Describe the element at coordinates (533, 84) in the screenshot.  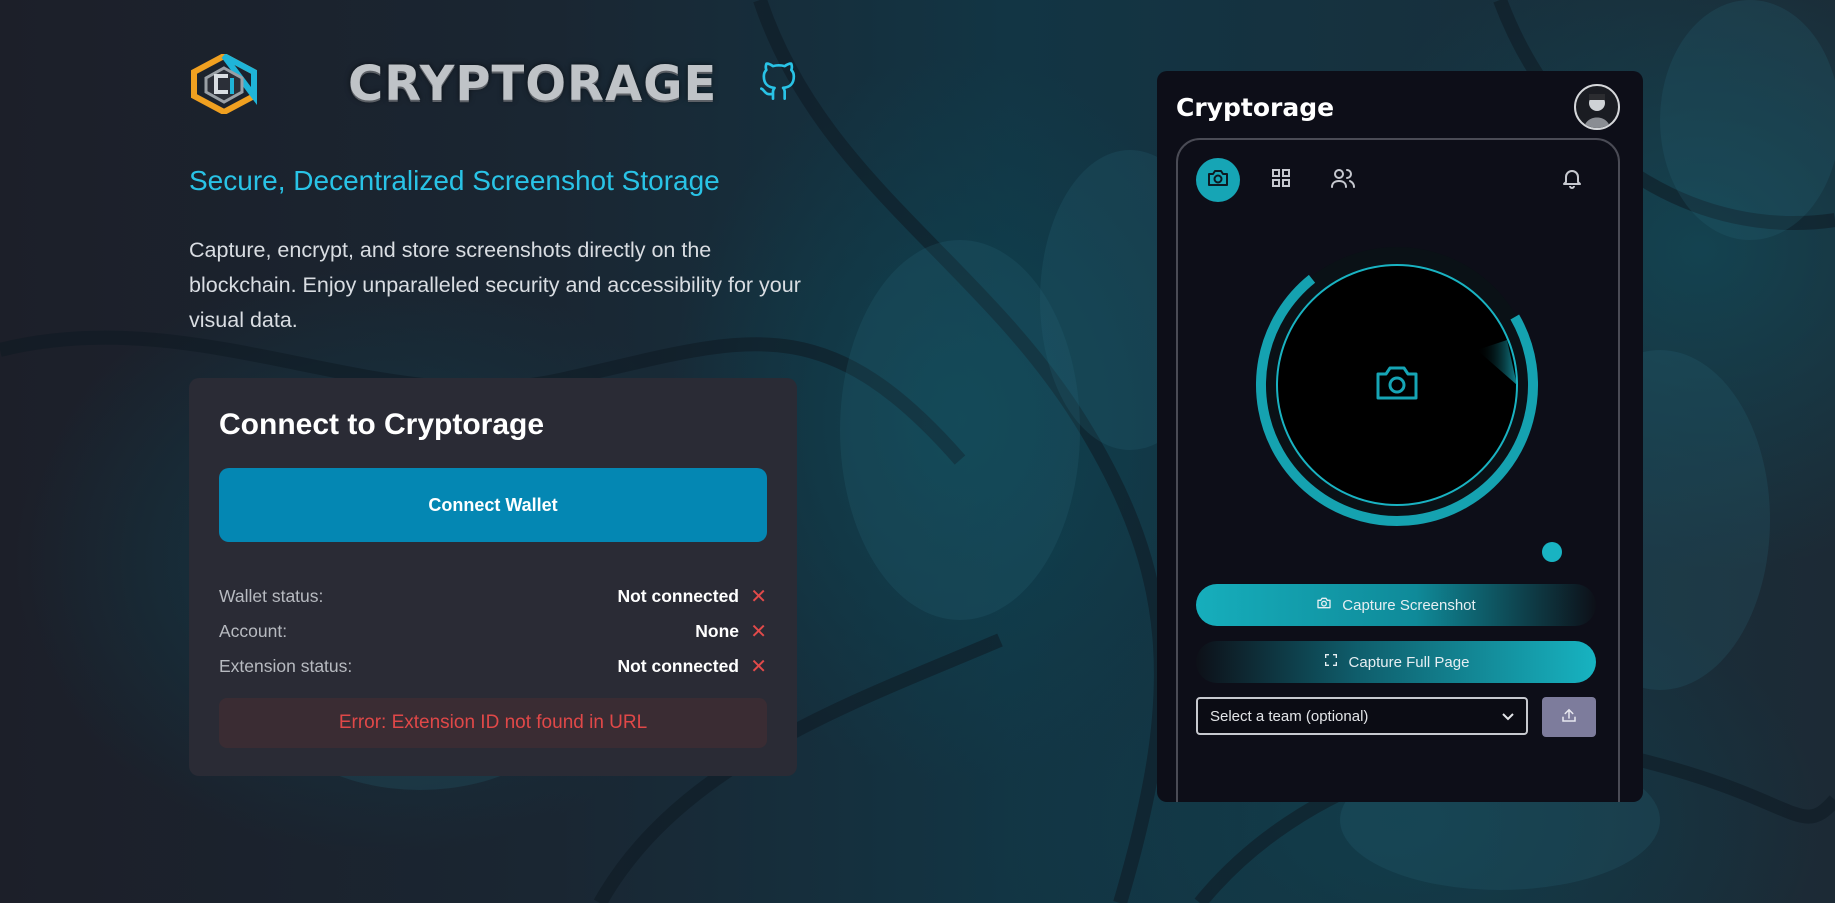
I see `wordmark: CRYPTORAGE` at that location.